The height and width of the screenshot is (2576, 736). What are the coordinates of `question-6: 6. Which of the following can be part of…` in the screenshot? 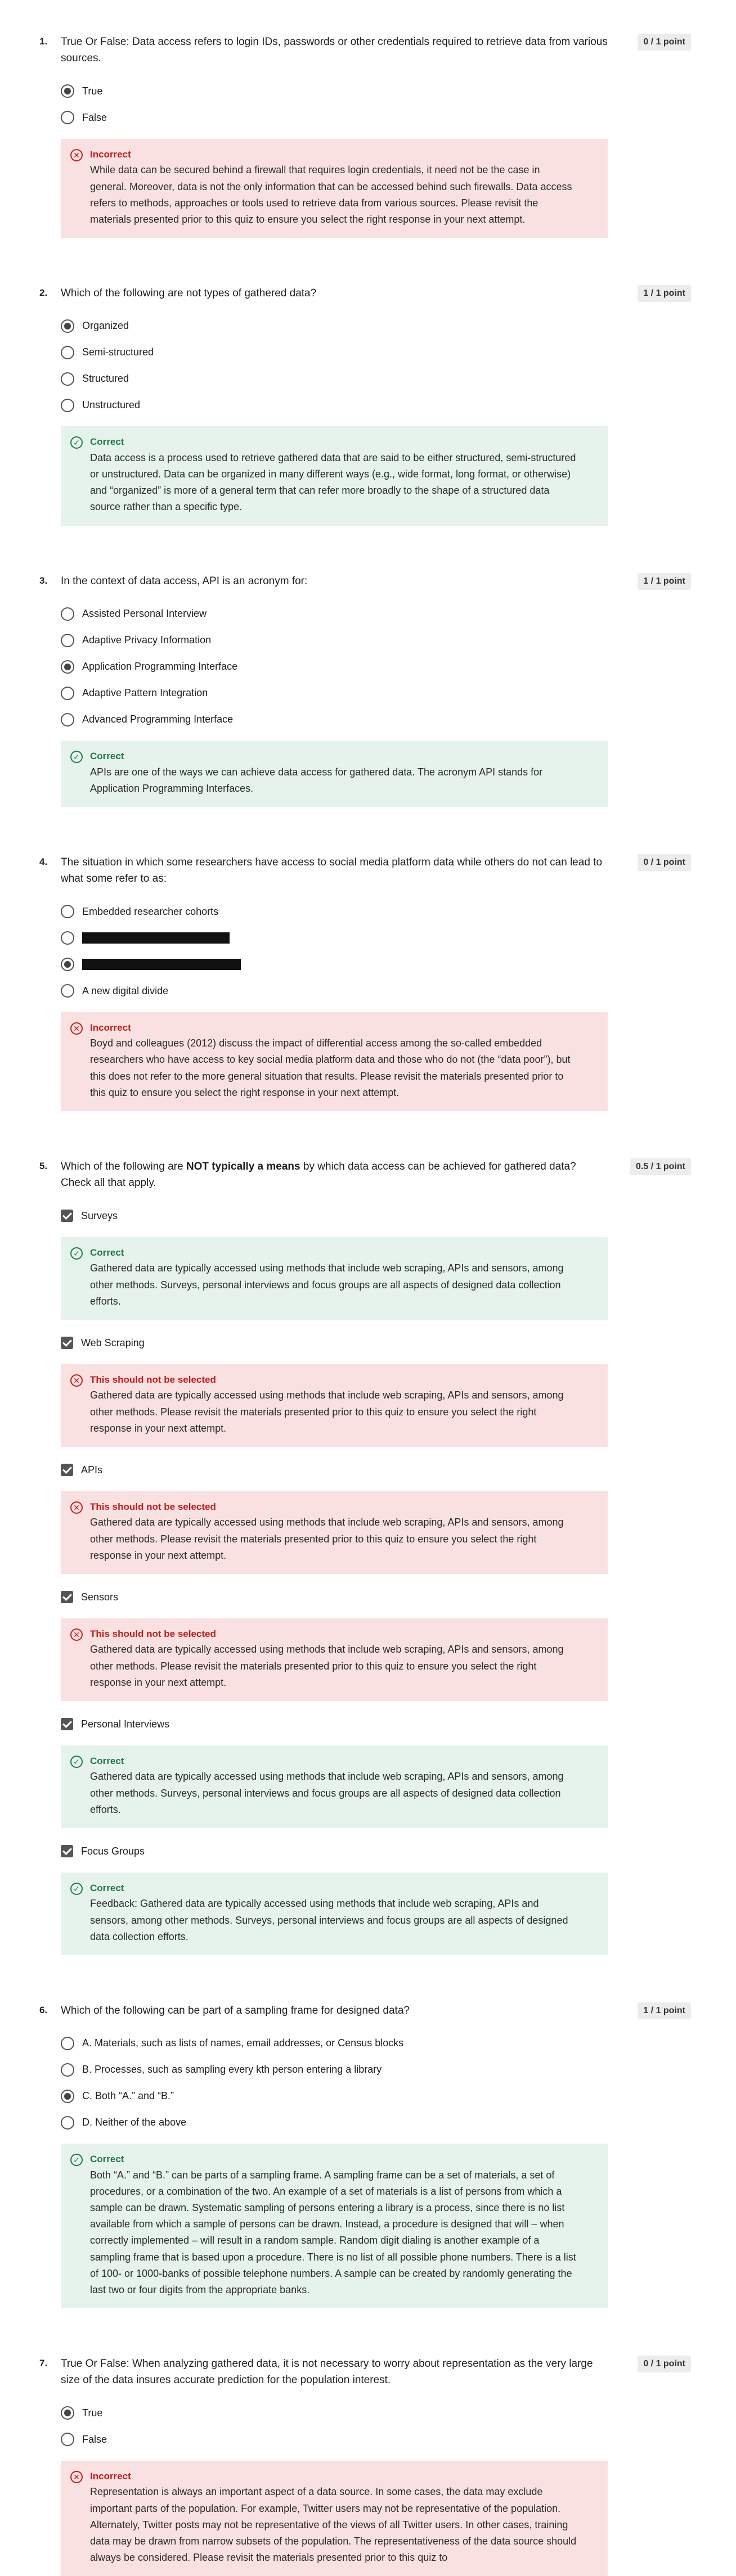 It's located at (368, 2155).